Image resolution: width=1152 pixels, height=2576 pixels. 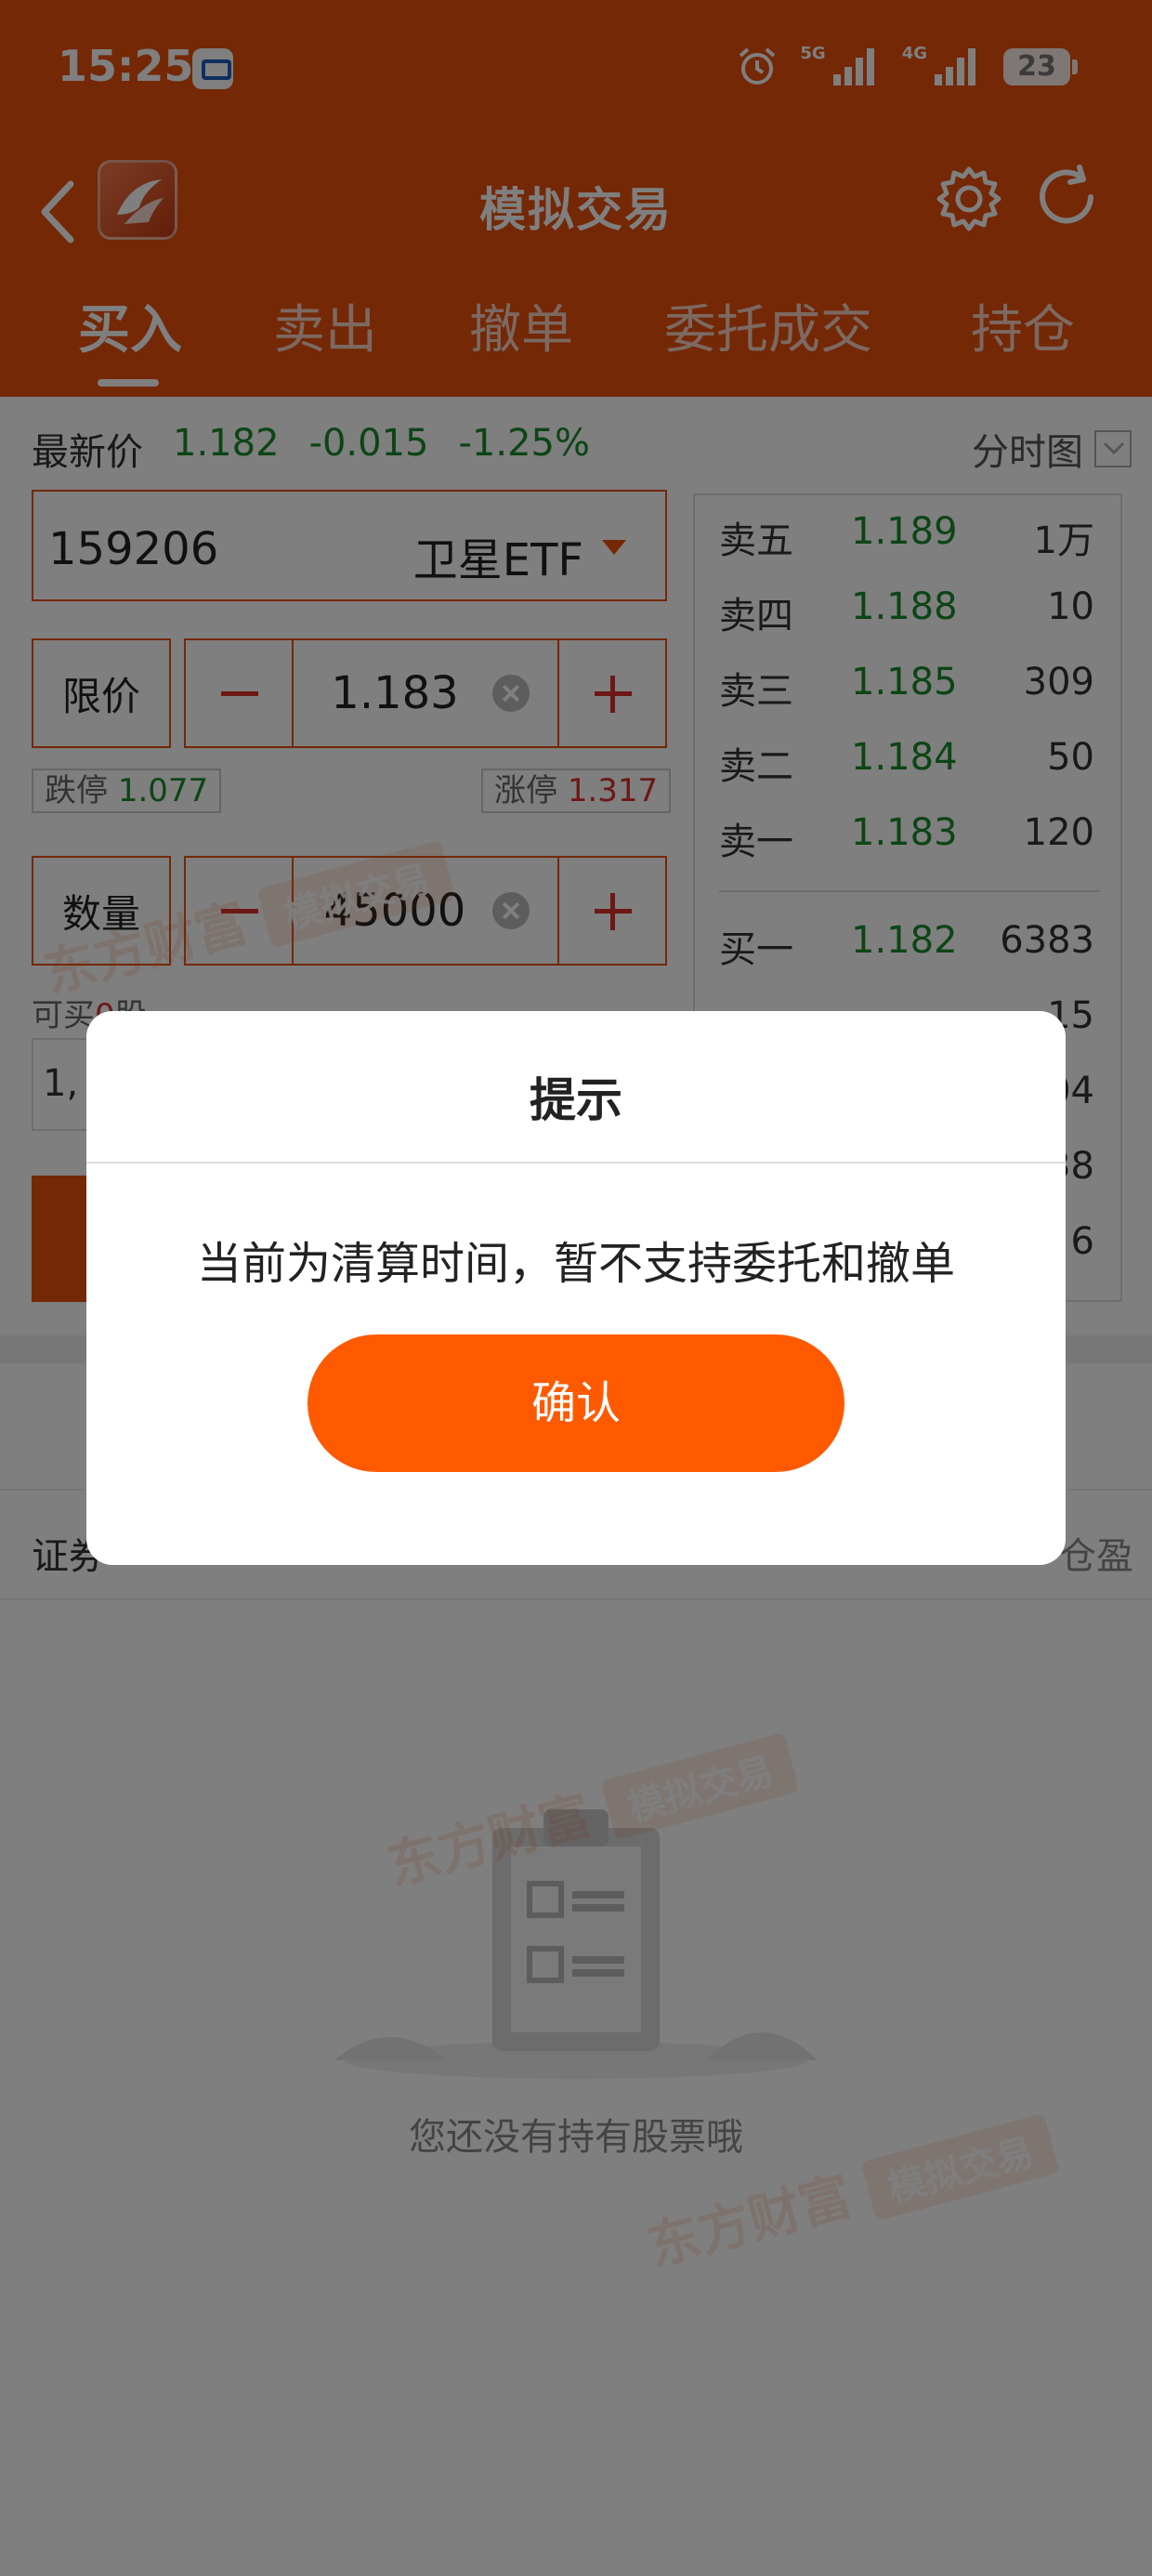 I want to click on dialog-title: 提示, so click(x=576, y=1100).